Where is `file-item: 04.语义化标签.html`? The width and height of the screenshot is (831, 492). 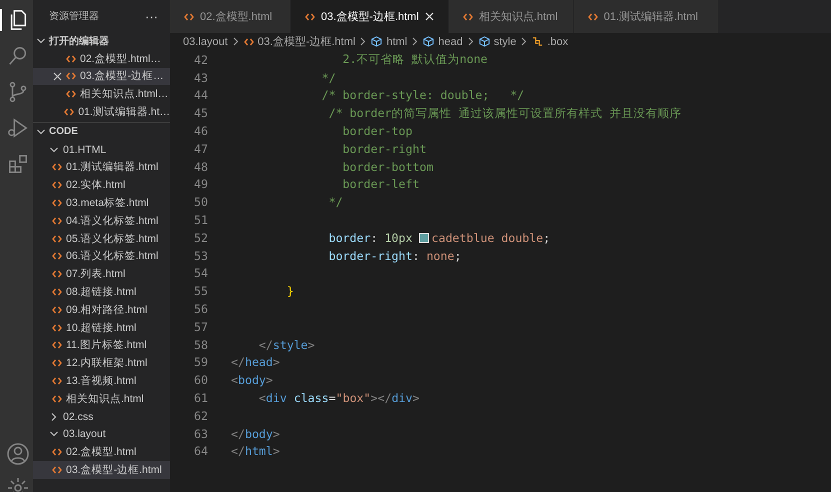
file-item: 04.语义化标签.html is located at coordinates (101, 221).